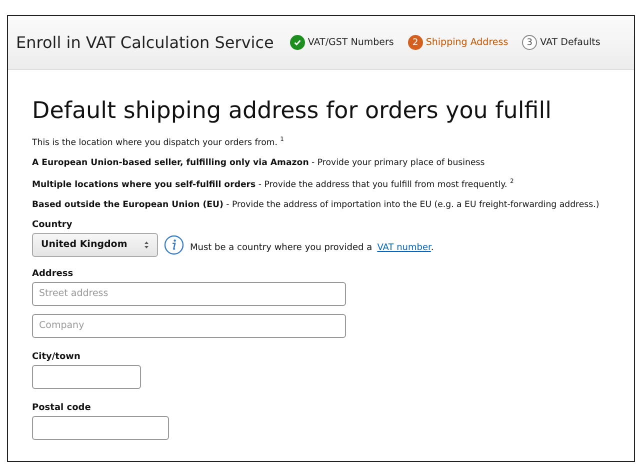 This screenshot has height=466, width=642. What do you see at coordinates (530, 42) in the screenshot?
I see `step-number: 3` at bounding box center [530, 42].